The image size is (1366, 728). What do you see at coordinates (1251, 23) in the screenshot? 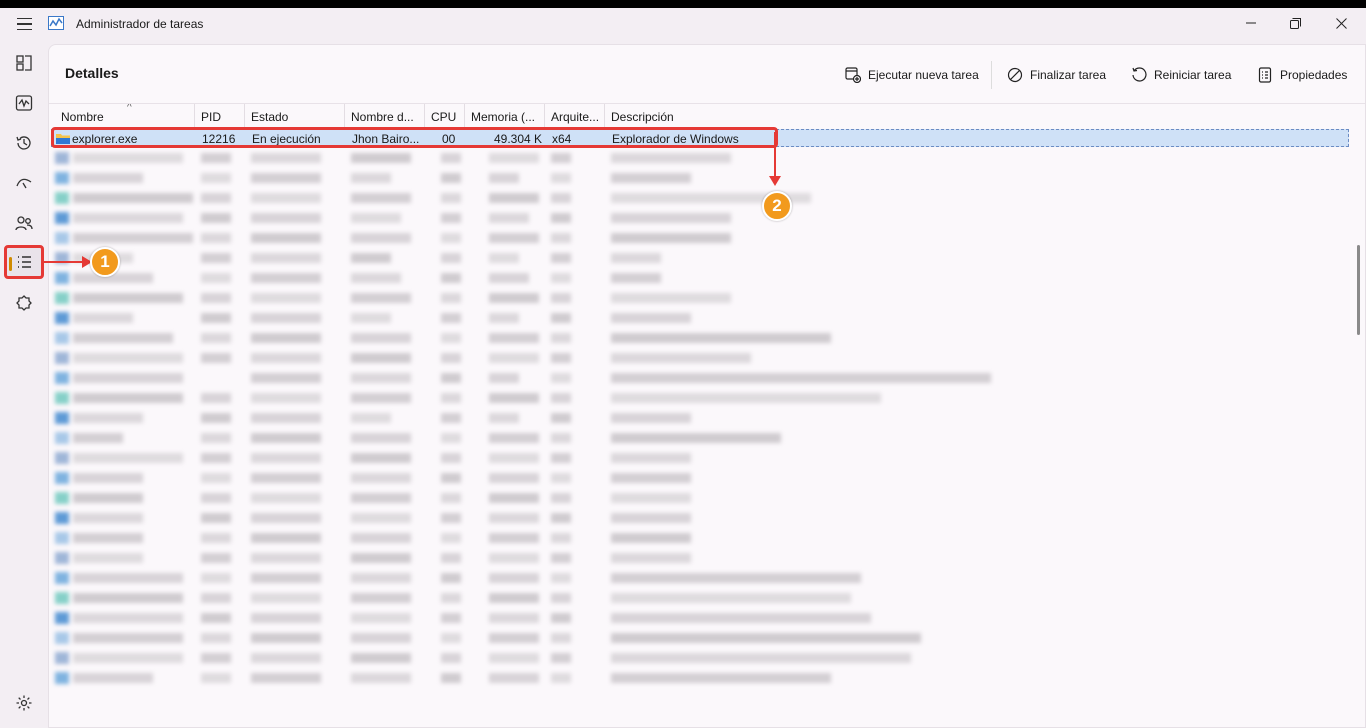
I see `minimize-icon` at bounding box center [1251, 23].